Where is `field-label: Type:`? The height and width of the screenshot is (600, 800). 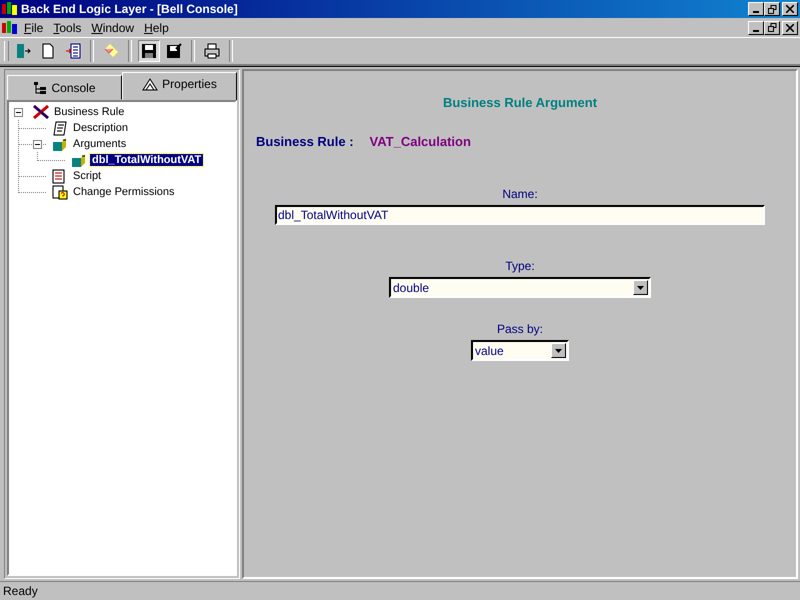
field-label: Type: is located at coordinates (520, 266).